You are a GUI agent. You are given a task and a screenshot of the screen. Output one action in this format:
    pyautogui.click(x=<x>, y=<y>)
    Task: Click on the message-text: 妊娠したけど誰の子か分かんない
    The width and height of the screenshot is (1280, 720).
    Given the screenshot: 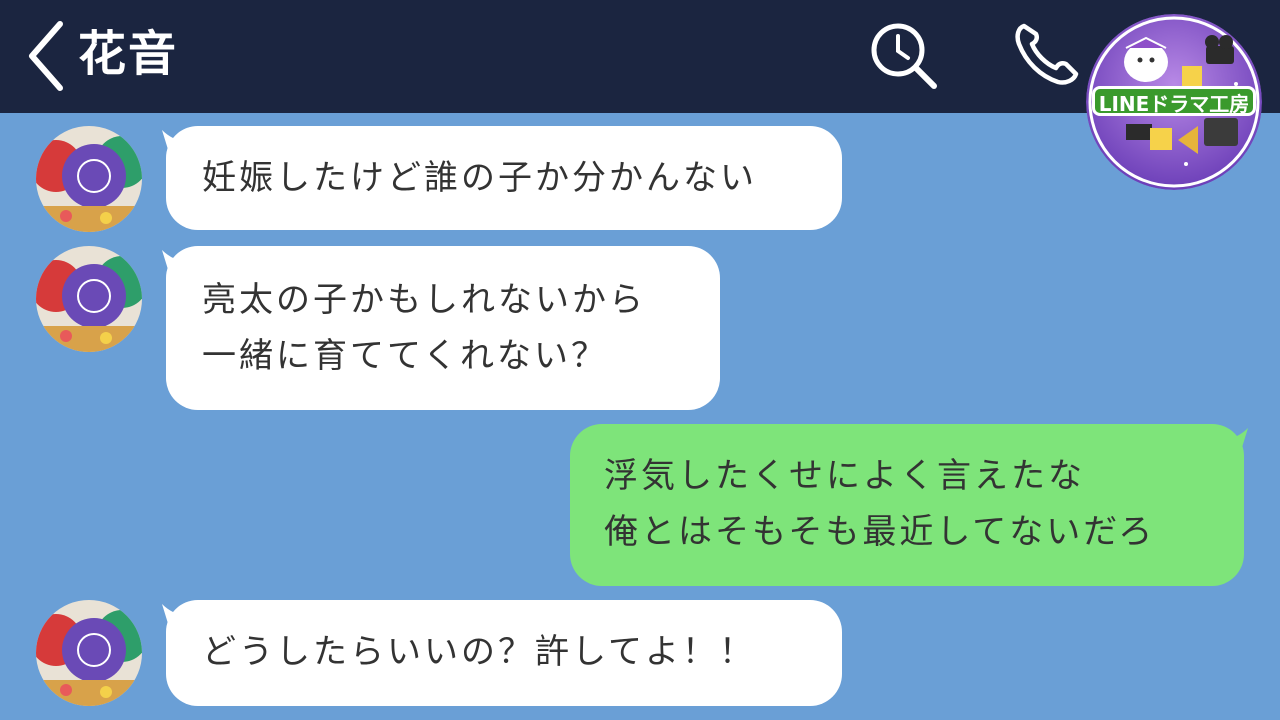 What is the action you would take?
    pyautogui.click(x=479, y=178)
    